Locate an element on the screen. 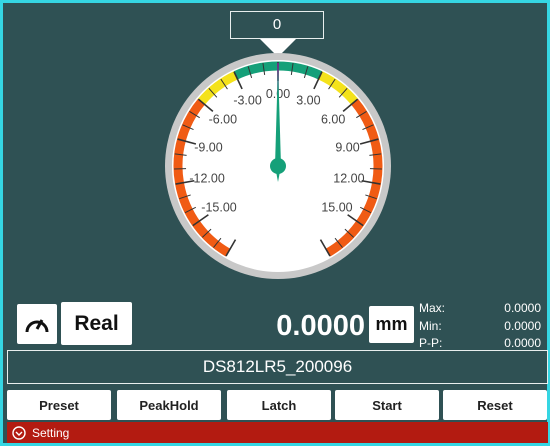 This screenshot has height=446, width=550. stat-min-value: 0.0000 is located at coordinates (522, 326).